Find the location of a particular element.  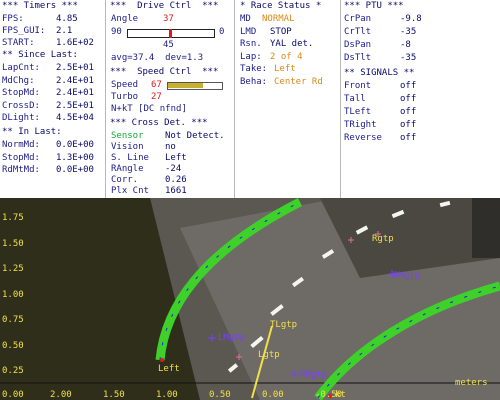

nkt-status: N+kT [DC nfnd] is located at coordinates (149, 109).